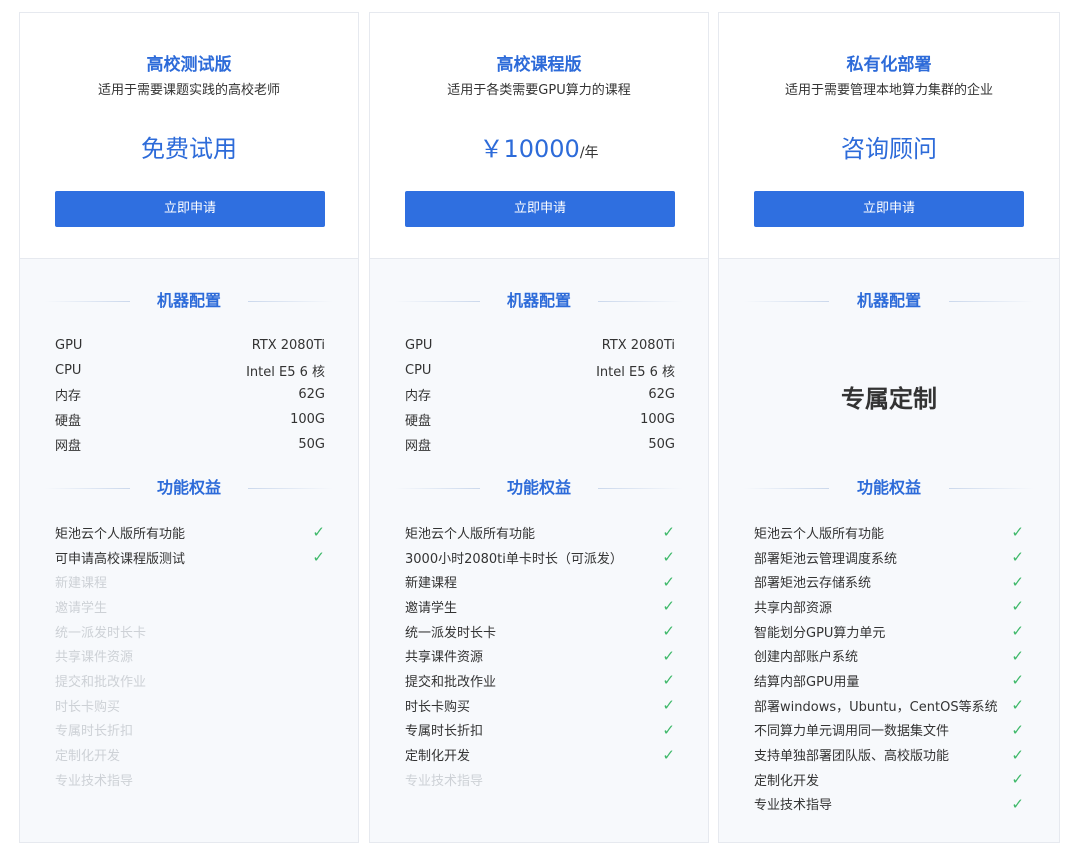 The image size is (1080, 854). Describe the element at coordinates (826, 559) in the screenshot. I see `feature-text: 部署矩池云管理调度系统` at that location.